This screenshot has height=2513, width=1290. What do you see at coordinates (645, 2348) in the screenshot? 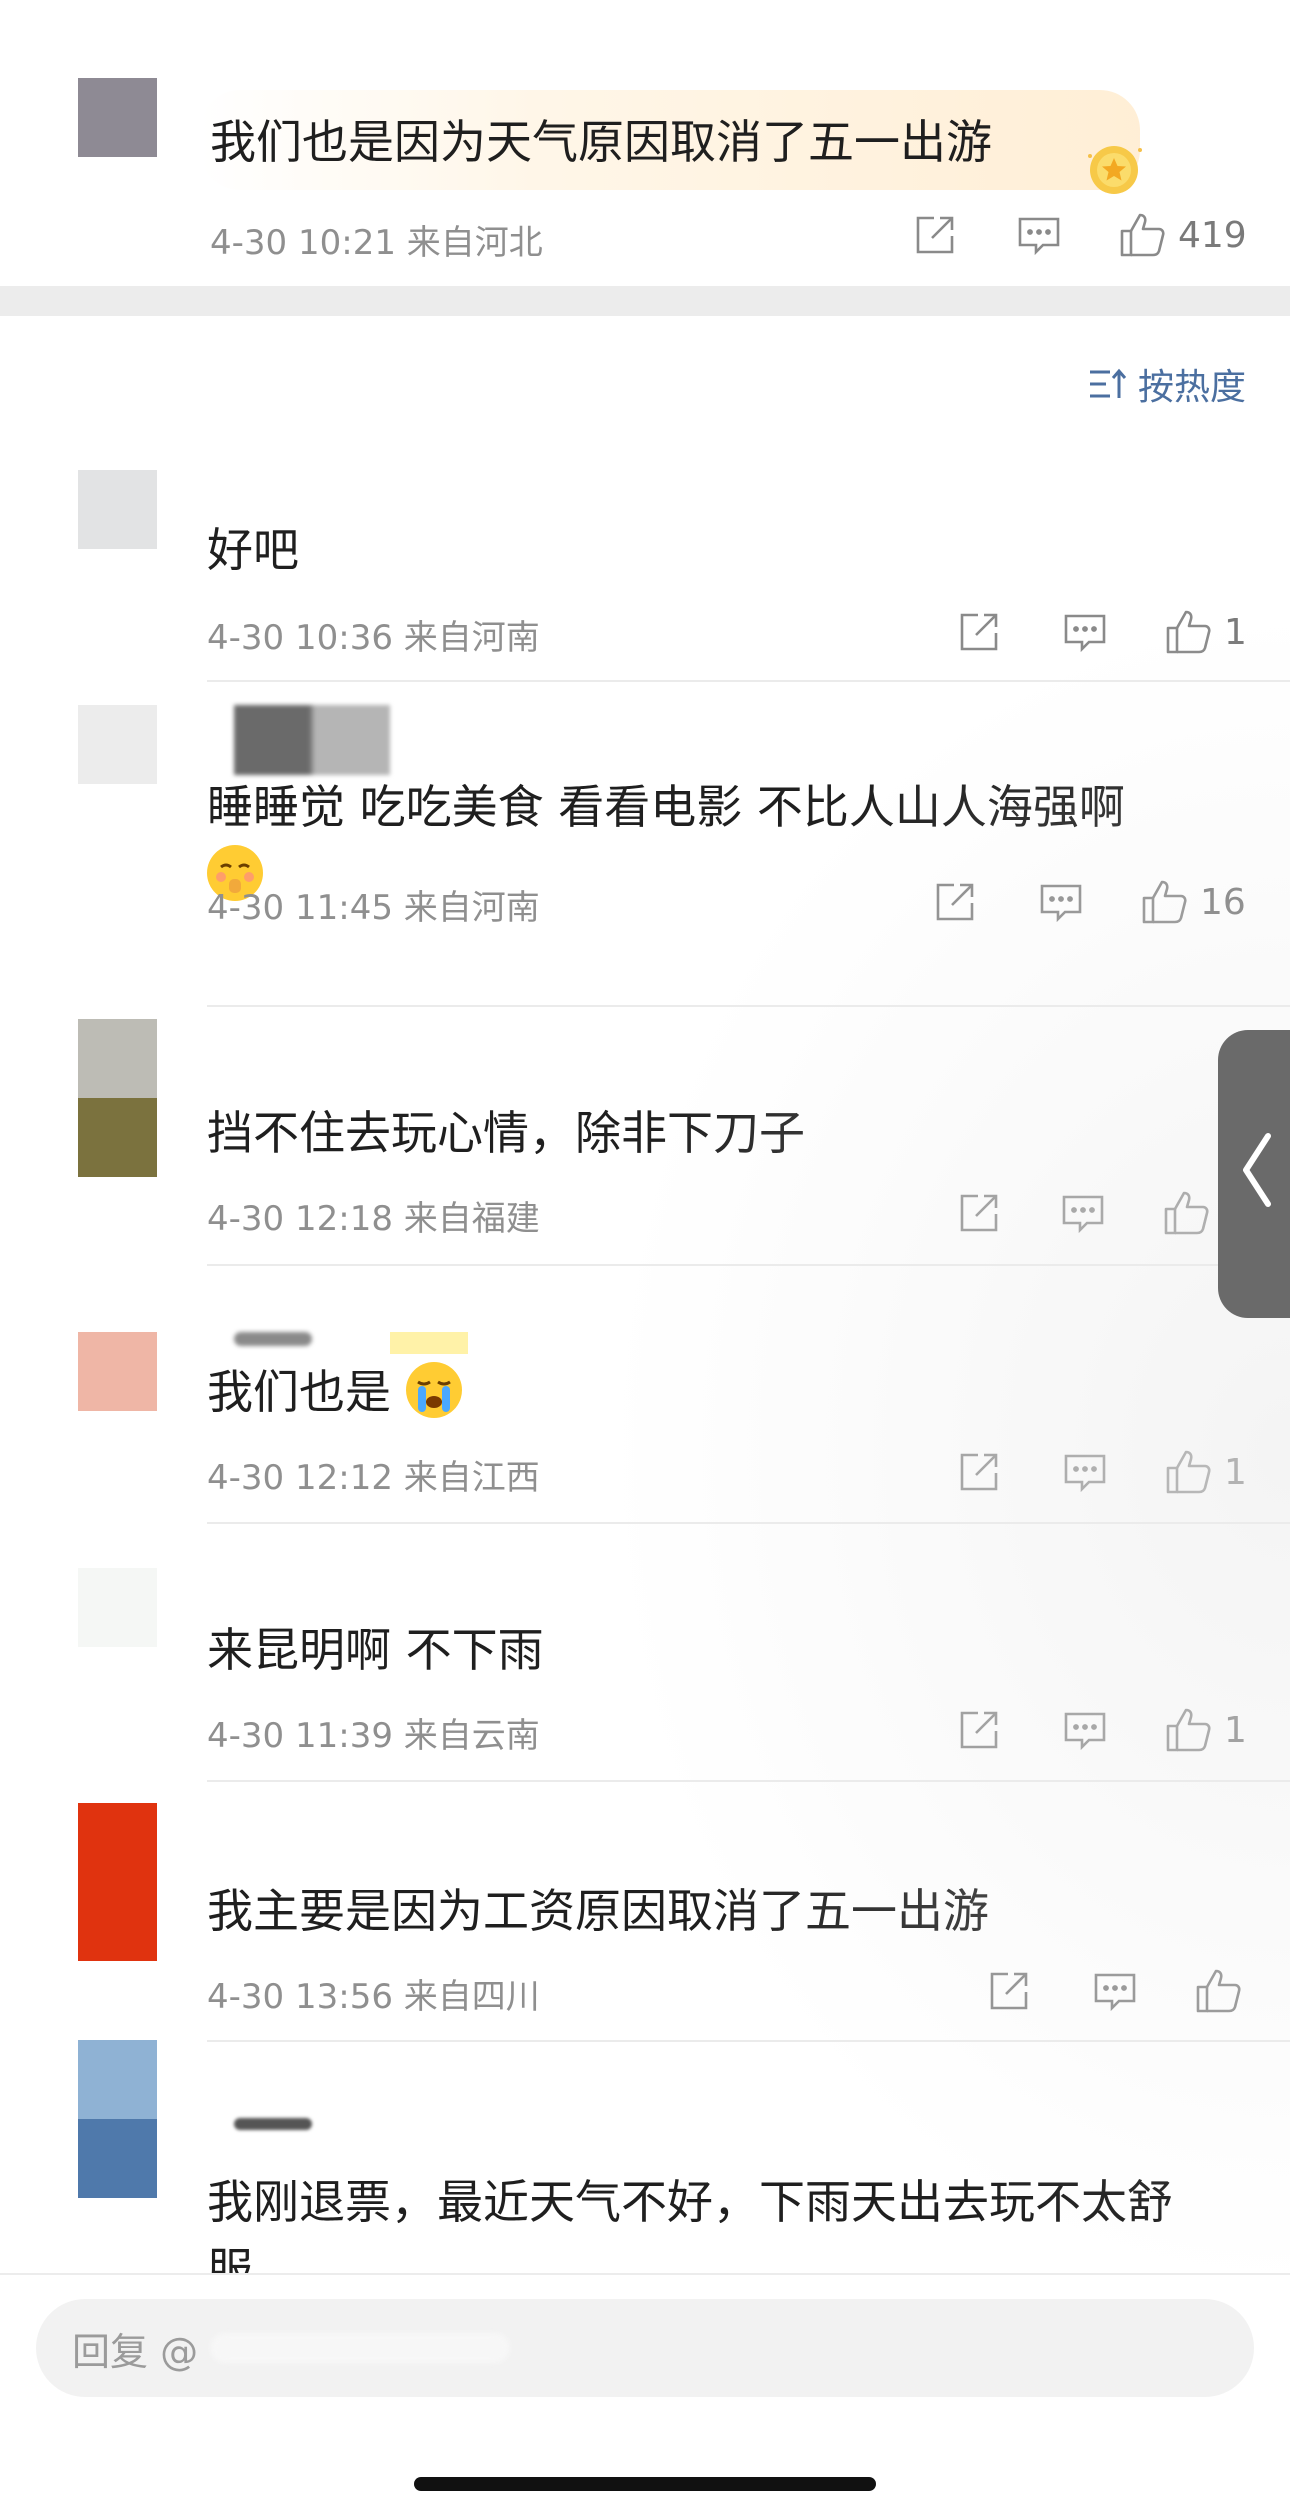
I see `reply-input: 回复 @` at bounding box center [645, 2348].